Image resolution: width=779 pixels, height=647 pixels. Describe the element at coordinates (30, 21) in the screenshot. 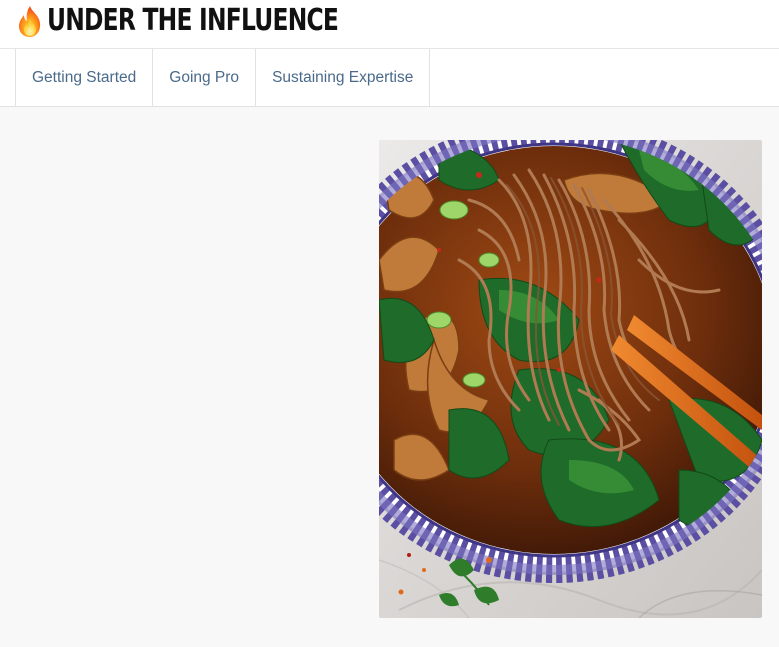

I see `flame-icon` at that location.